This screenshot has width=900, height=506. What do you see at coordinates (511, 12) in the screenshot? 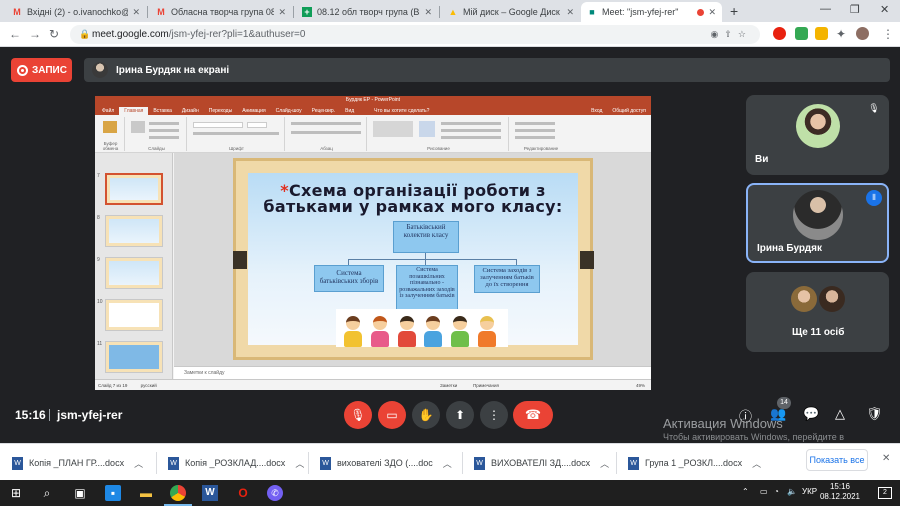
I see `browser-tab-drive: ▲ Мій диск – Google Диск ✕` at bounding box center [511, 12].